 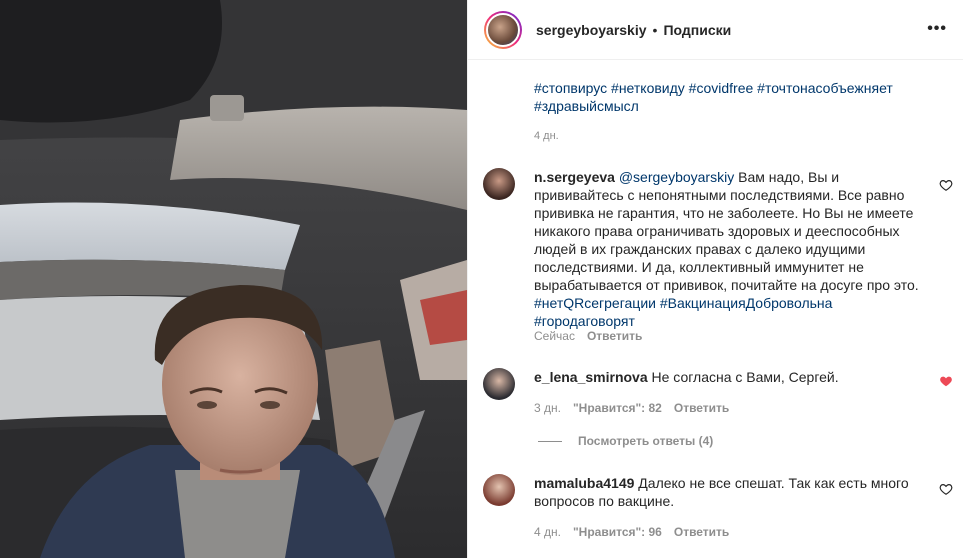 I want to click on hashtag: #ВакцинацияДобровольна, so click(x=746, y=303).